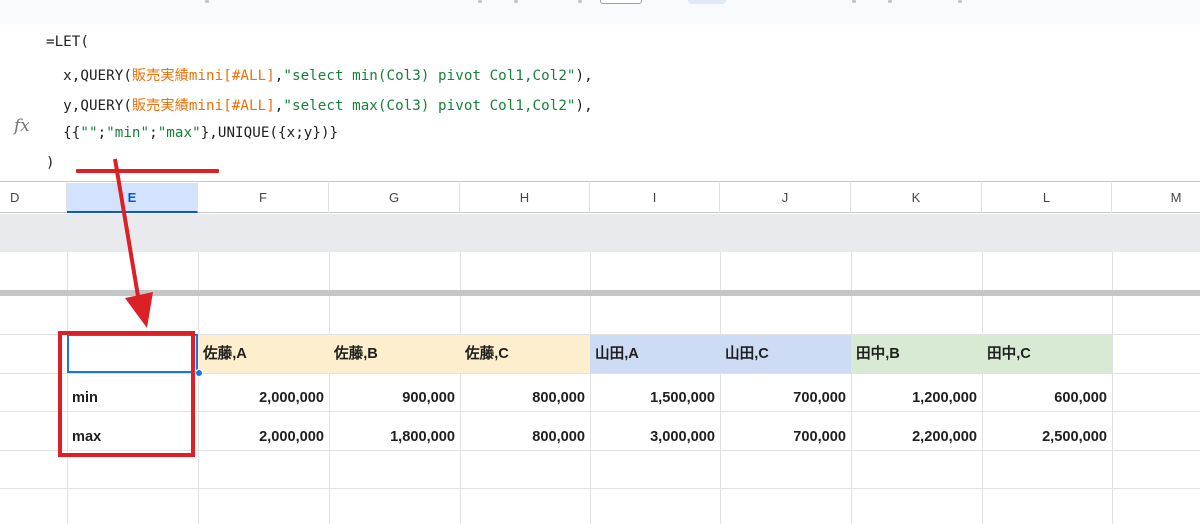 This screenshot has width=1200, height=524. What do you see at coordinates (1047, 354) in the screenshot?
I see `table-header-cell: 田中,C` at bounding box center [1047, 354].